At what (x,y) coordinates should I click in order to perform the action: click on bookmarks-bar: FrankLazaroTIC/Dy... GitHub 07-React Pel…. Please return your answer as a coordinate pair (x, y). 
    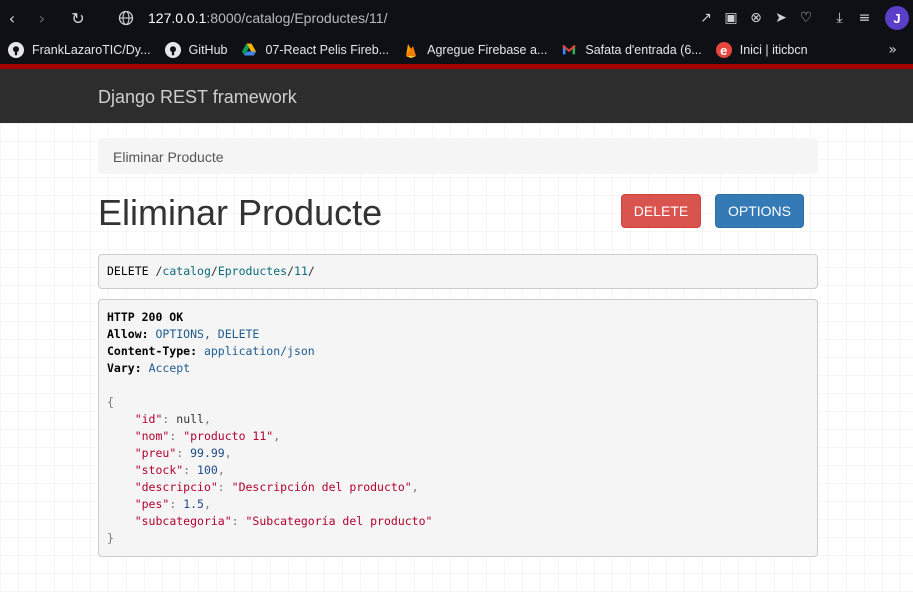
    Looking at the image, I should click on (456, 50).